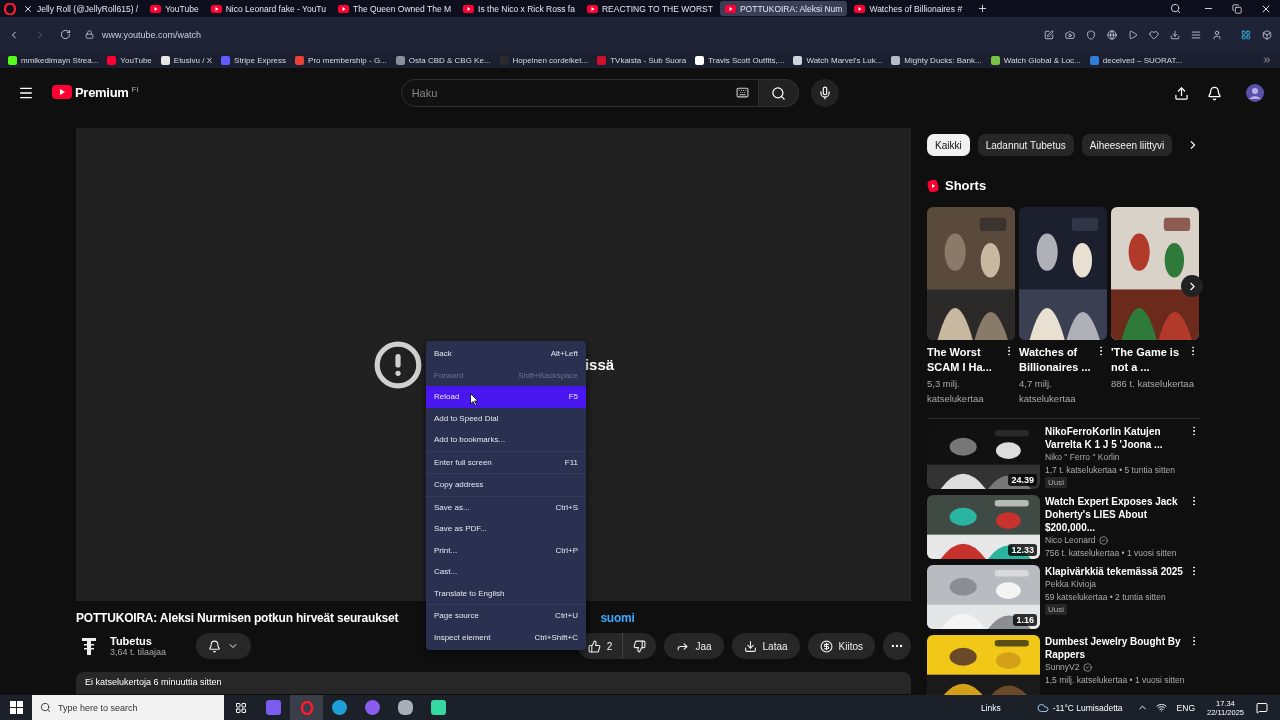 Image resolution: width=1280 pixels, height=720 pixels. What do you see at coordinates (571, 462) in the screenshot?
I see `shortcut-label: F11` at bounding box center [571, 462].